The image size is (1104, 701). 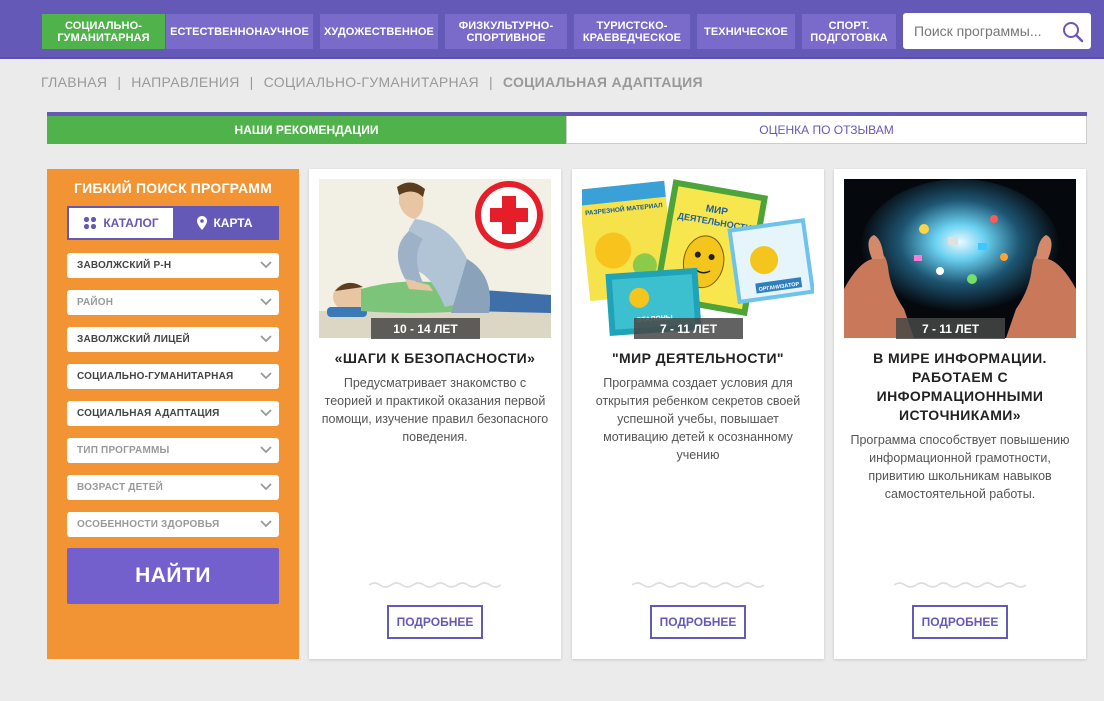 I want to click on nav-item-technical: ТЕХНИЧЕСКОЕ, so click(x=746, y=31).